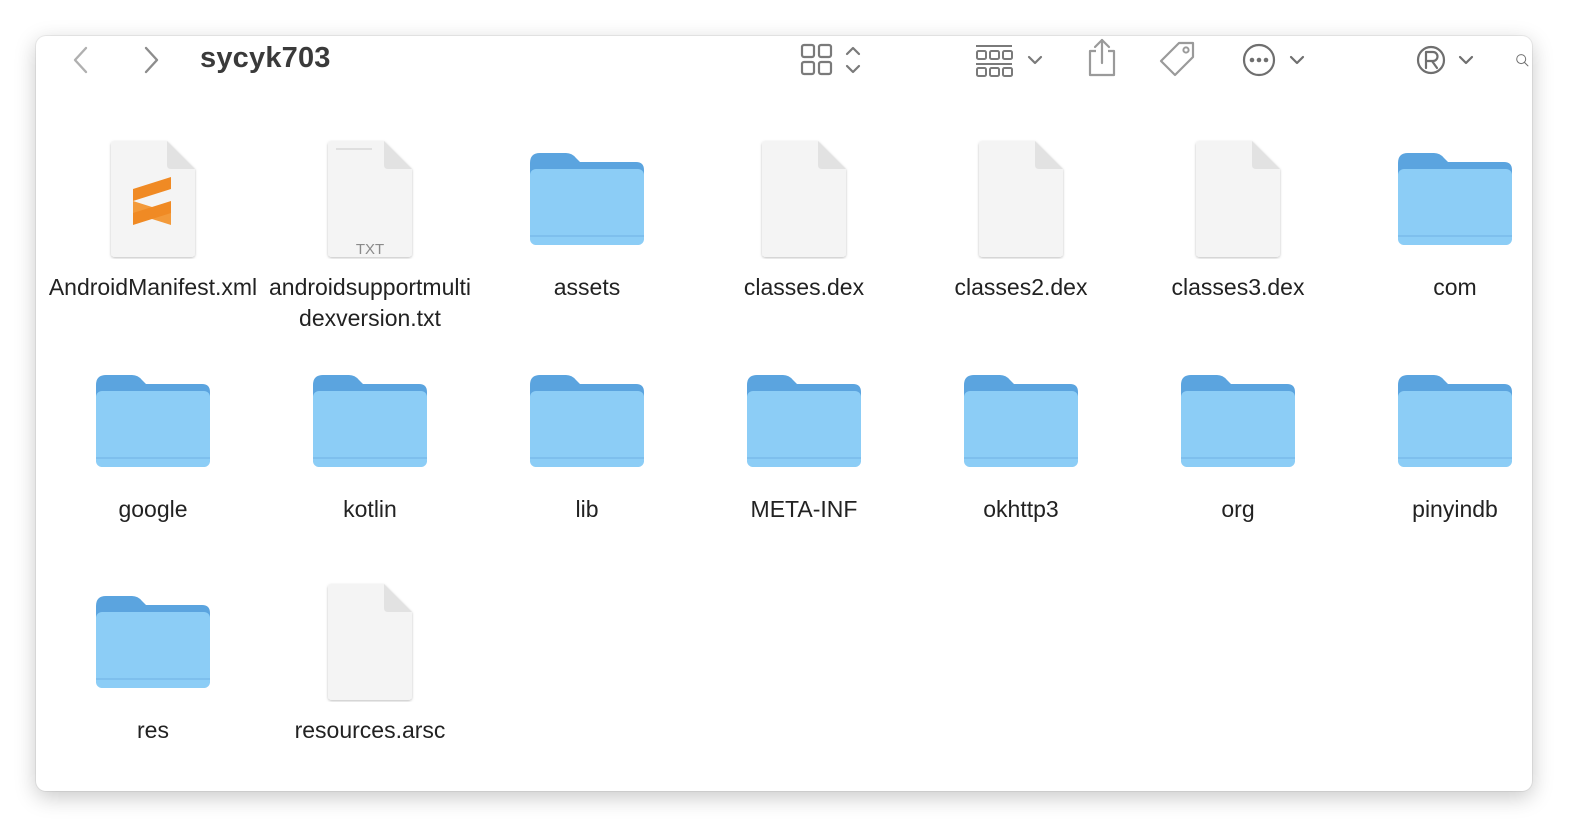 The image size is (1588, 838). Describe the element at coordinates (804, 287) in the screenshot. I see `file-name-label: classes.dex` at that location.